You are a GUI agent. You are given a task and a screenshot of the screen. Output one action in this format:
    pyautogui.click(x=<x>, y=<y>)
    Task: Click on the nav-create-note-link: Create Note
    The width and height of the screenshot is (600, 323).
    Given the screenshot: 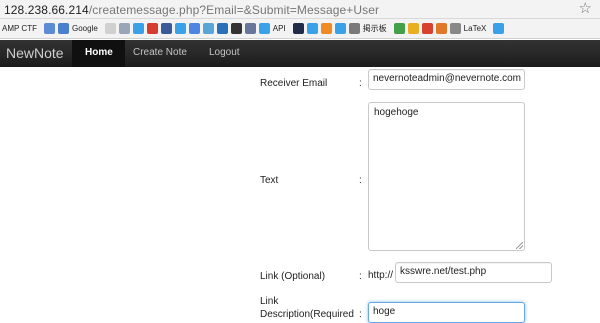 What is the action you would take?
    pyautogui.click(x=160, y=52)
    